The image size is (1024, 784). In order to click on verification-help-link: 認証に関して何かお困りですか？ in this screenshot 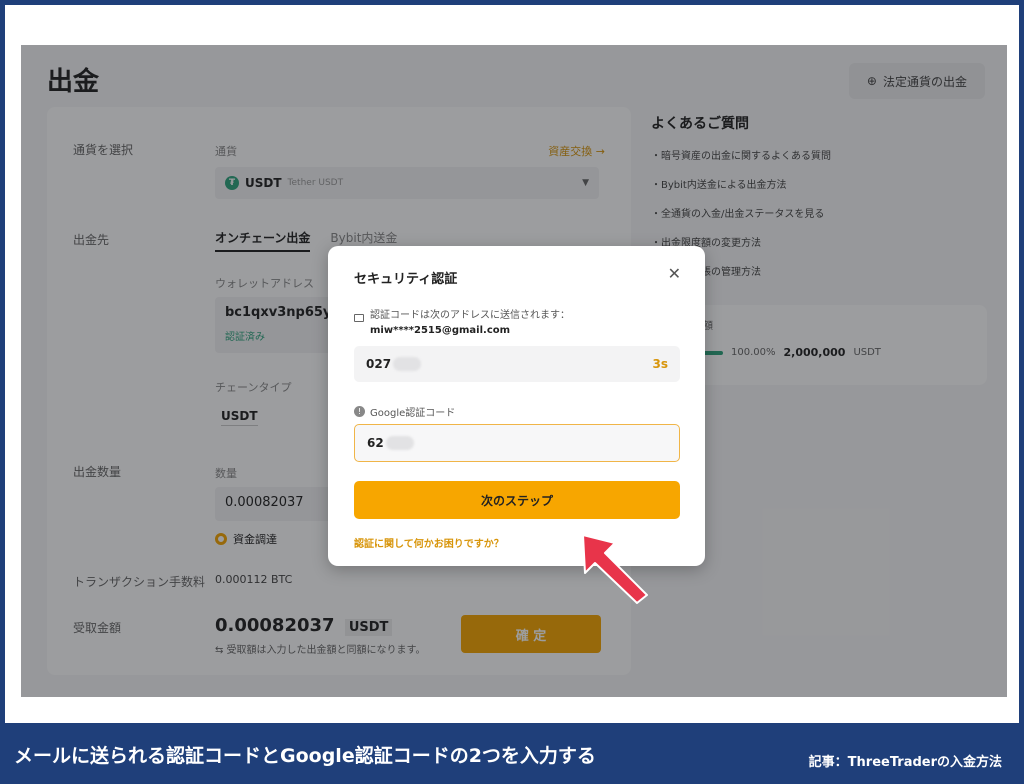, I will do `click(429, 542)`.